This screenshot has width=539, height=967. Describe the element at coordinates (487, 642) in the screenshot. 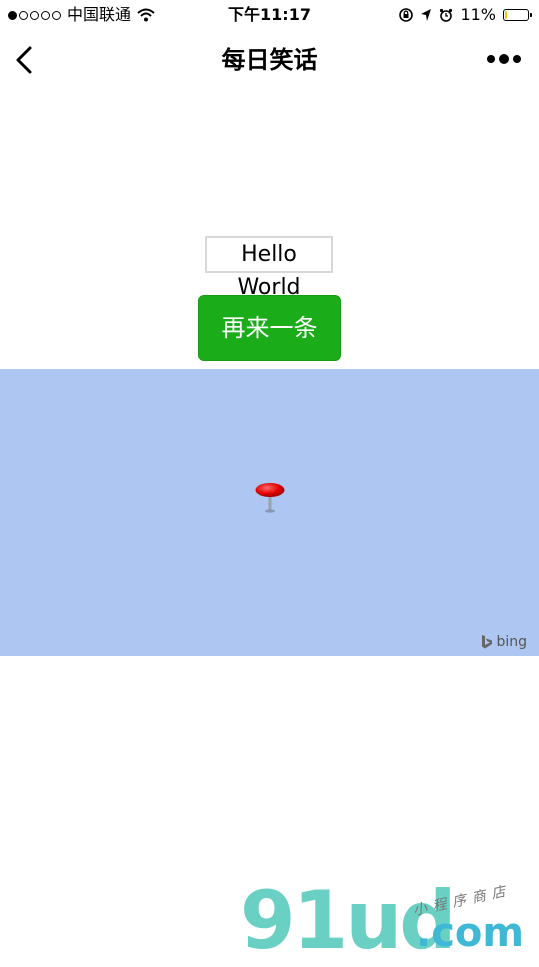

I see `bing-icon` at that location.